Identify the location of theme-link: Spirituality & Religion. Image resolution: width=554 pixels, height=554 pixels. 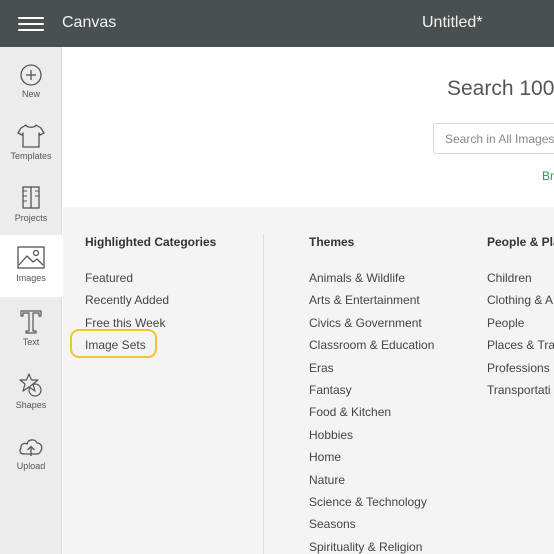
(371, 547).